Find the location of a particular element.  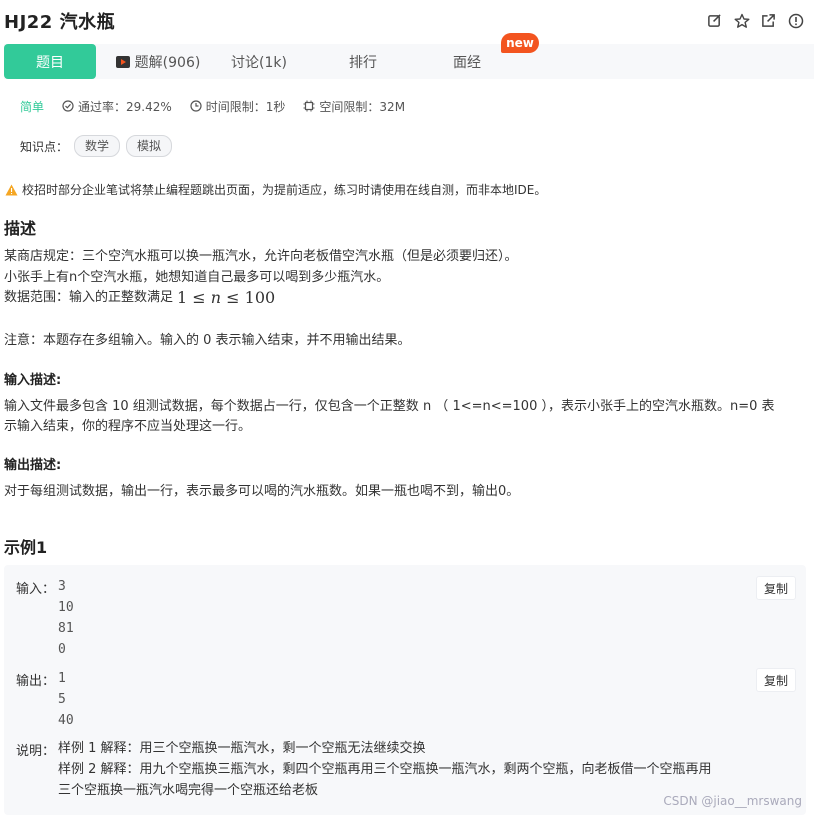

input-line: 10 is located at coordinates (66, 607).